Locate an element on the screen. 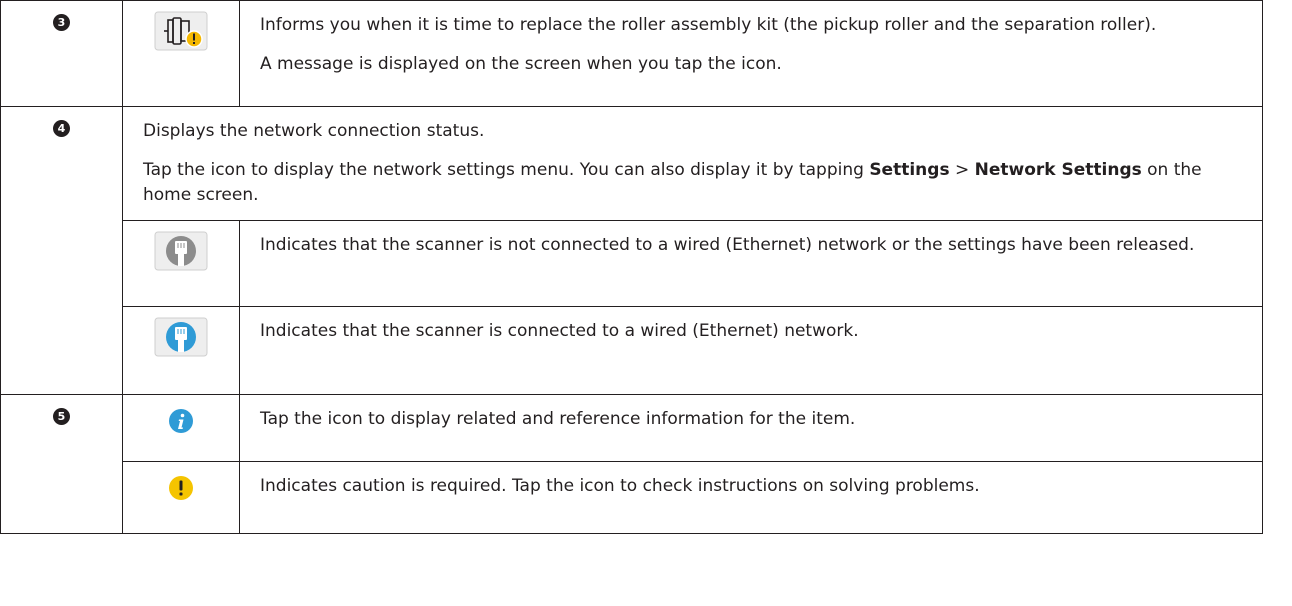 Image resolution: width=1292 pixels, height=606 pixels. info-icon is located at coordinates (181, 425).